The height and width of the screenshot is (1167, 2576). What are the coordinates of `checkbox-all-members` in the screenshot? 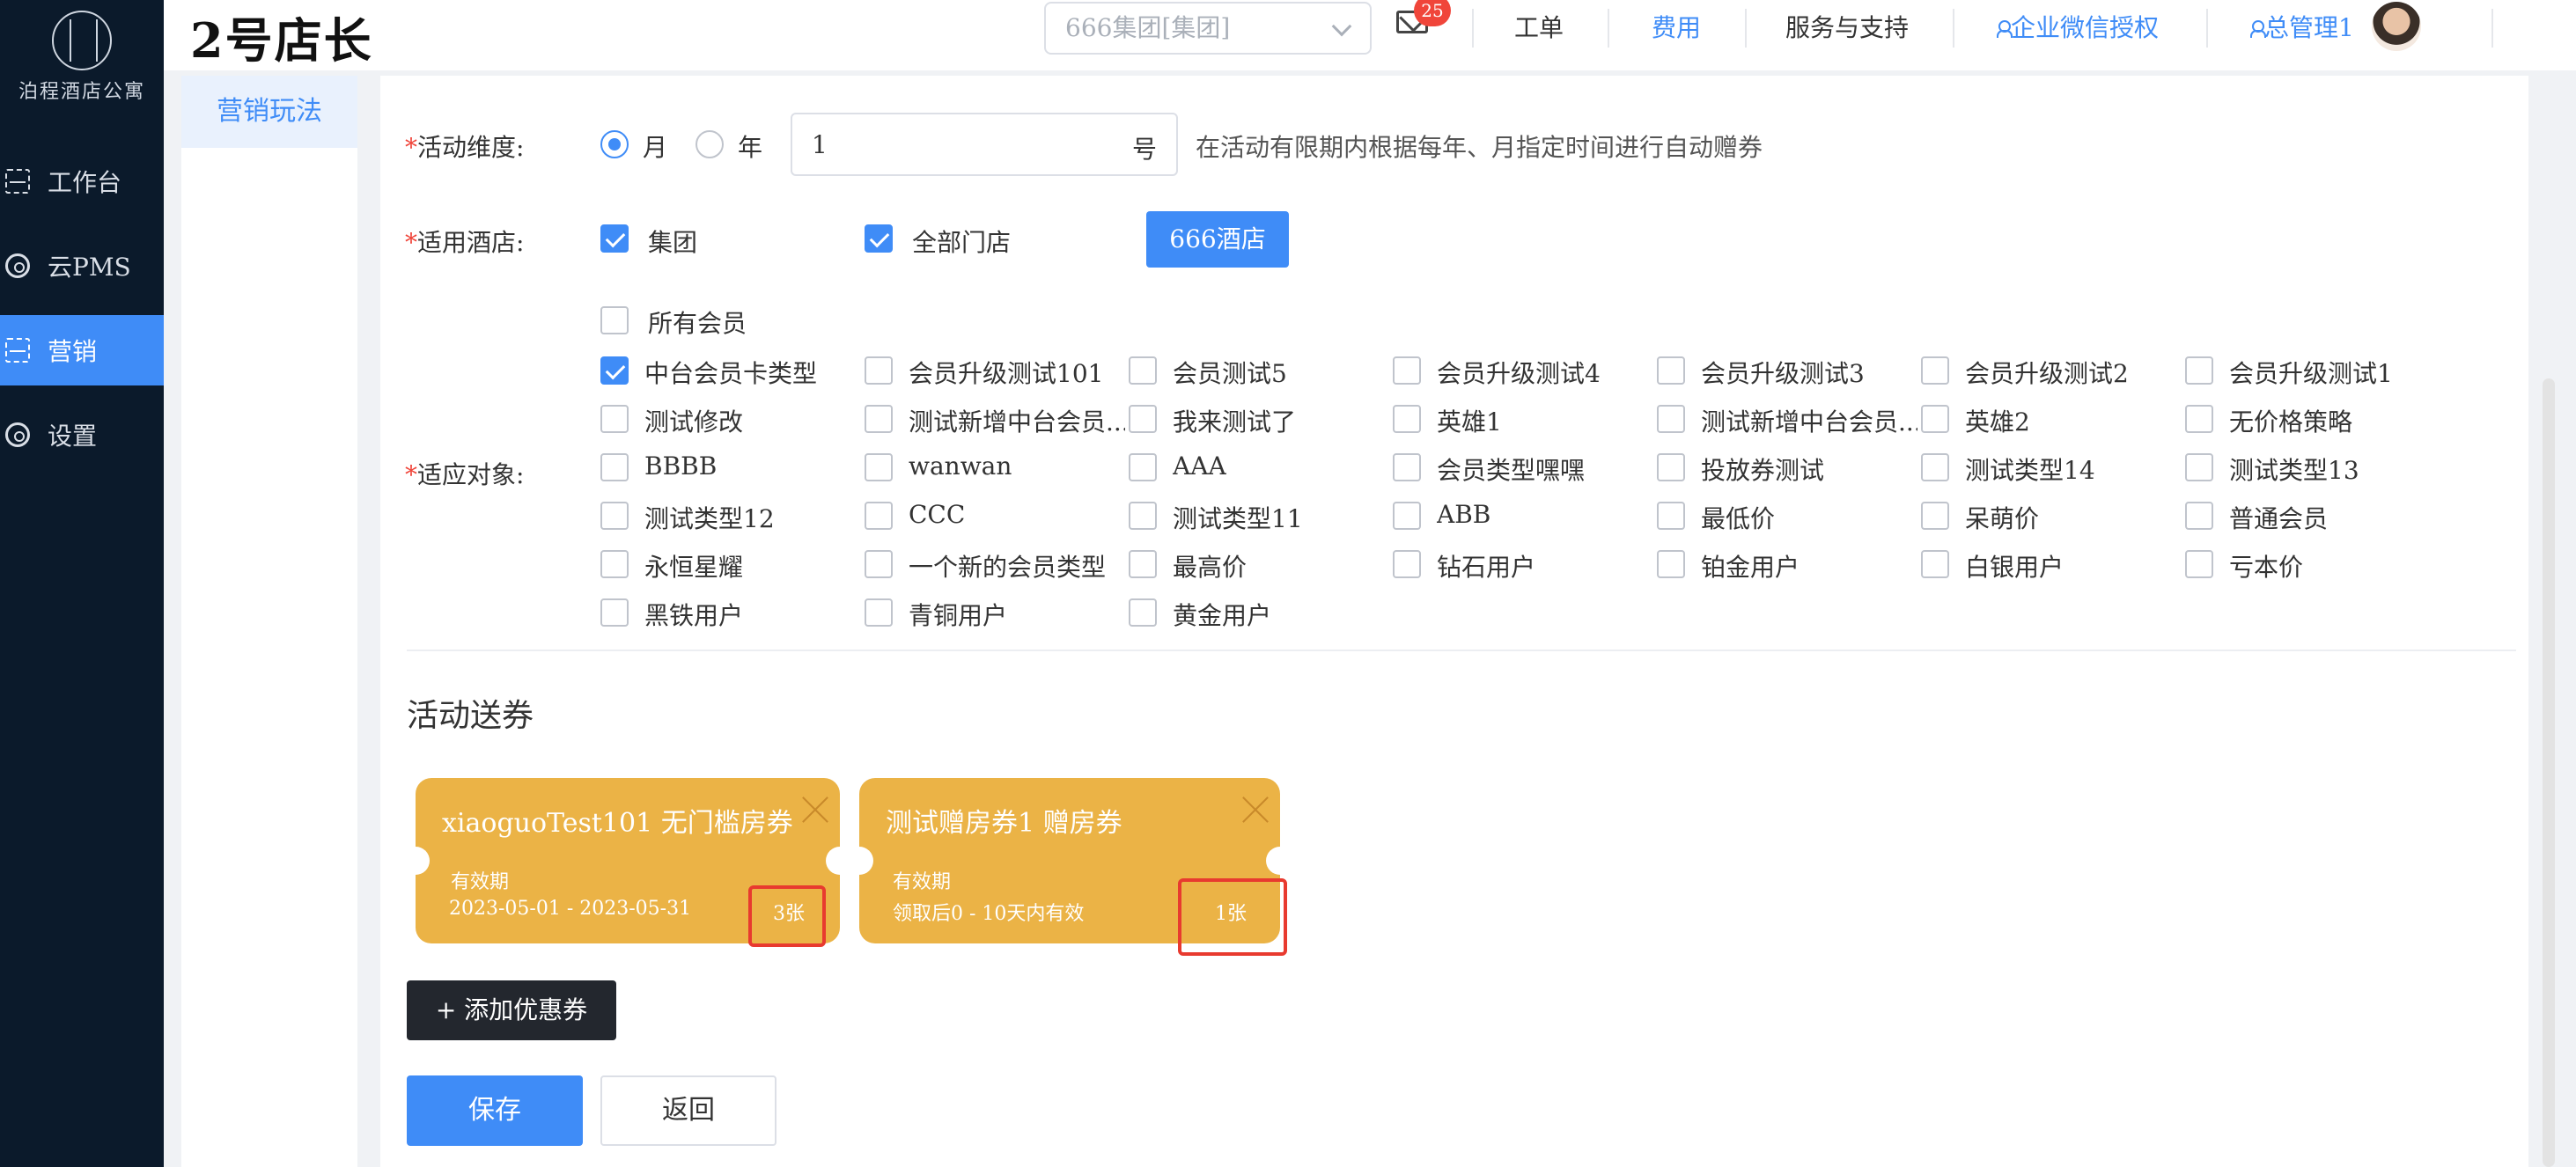 It's located at (615, 320).